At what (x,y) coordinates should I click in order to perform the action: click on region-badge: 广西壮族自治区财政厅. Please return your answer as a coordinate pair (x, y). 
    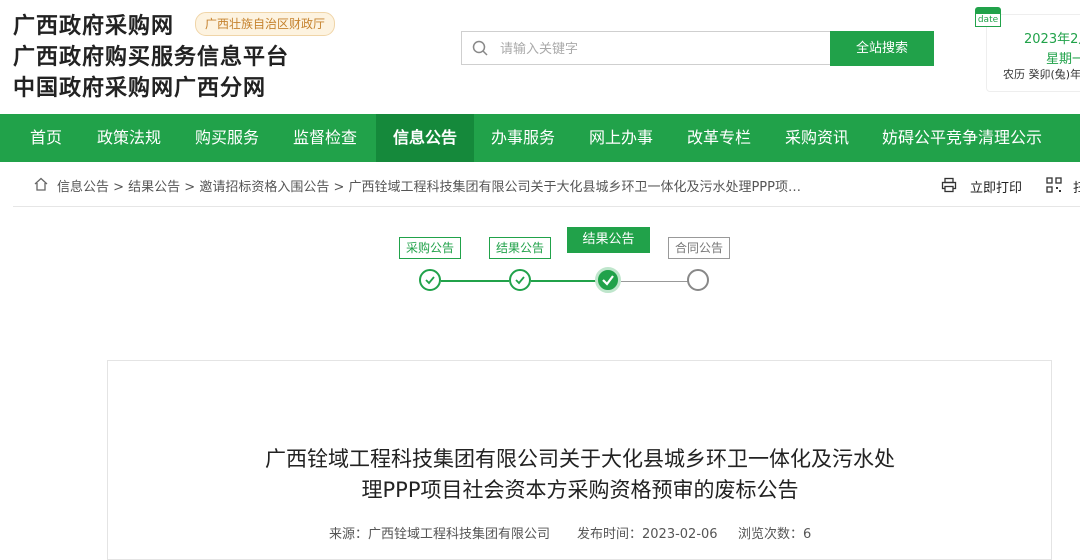
    Looking at the image, I should click on (265, 24).